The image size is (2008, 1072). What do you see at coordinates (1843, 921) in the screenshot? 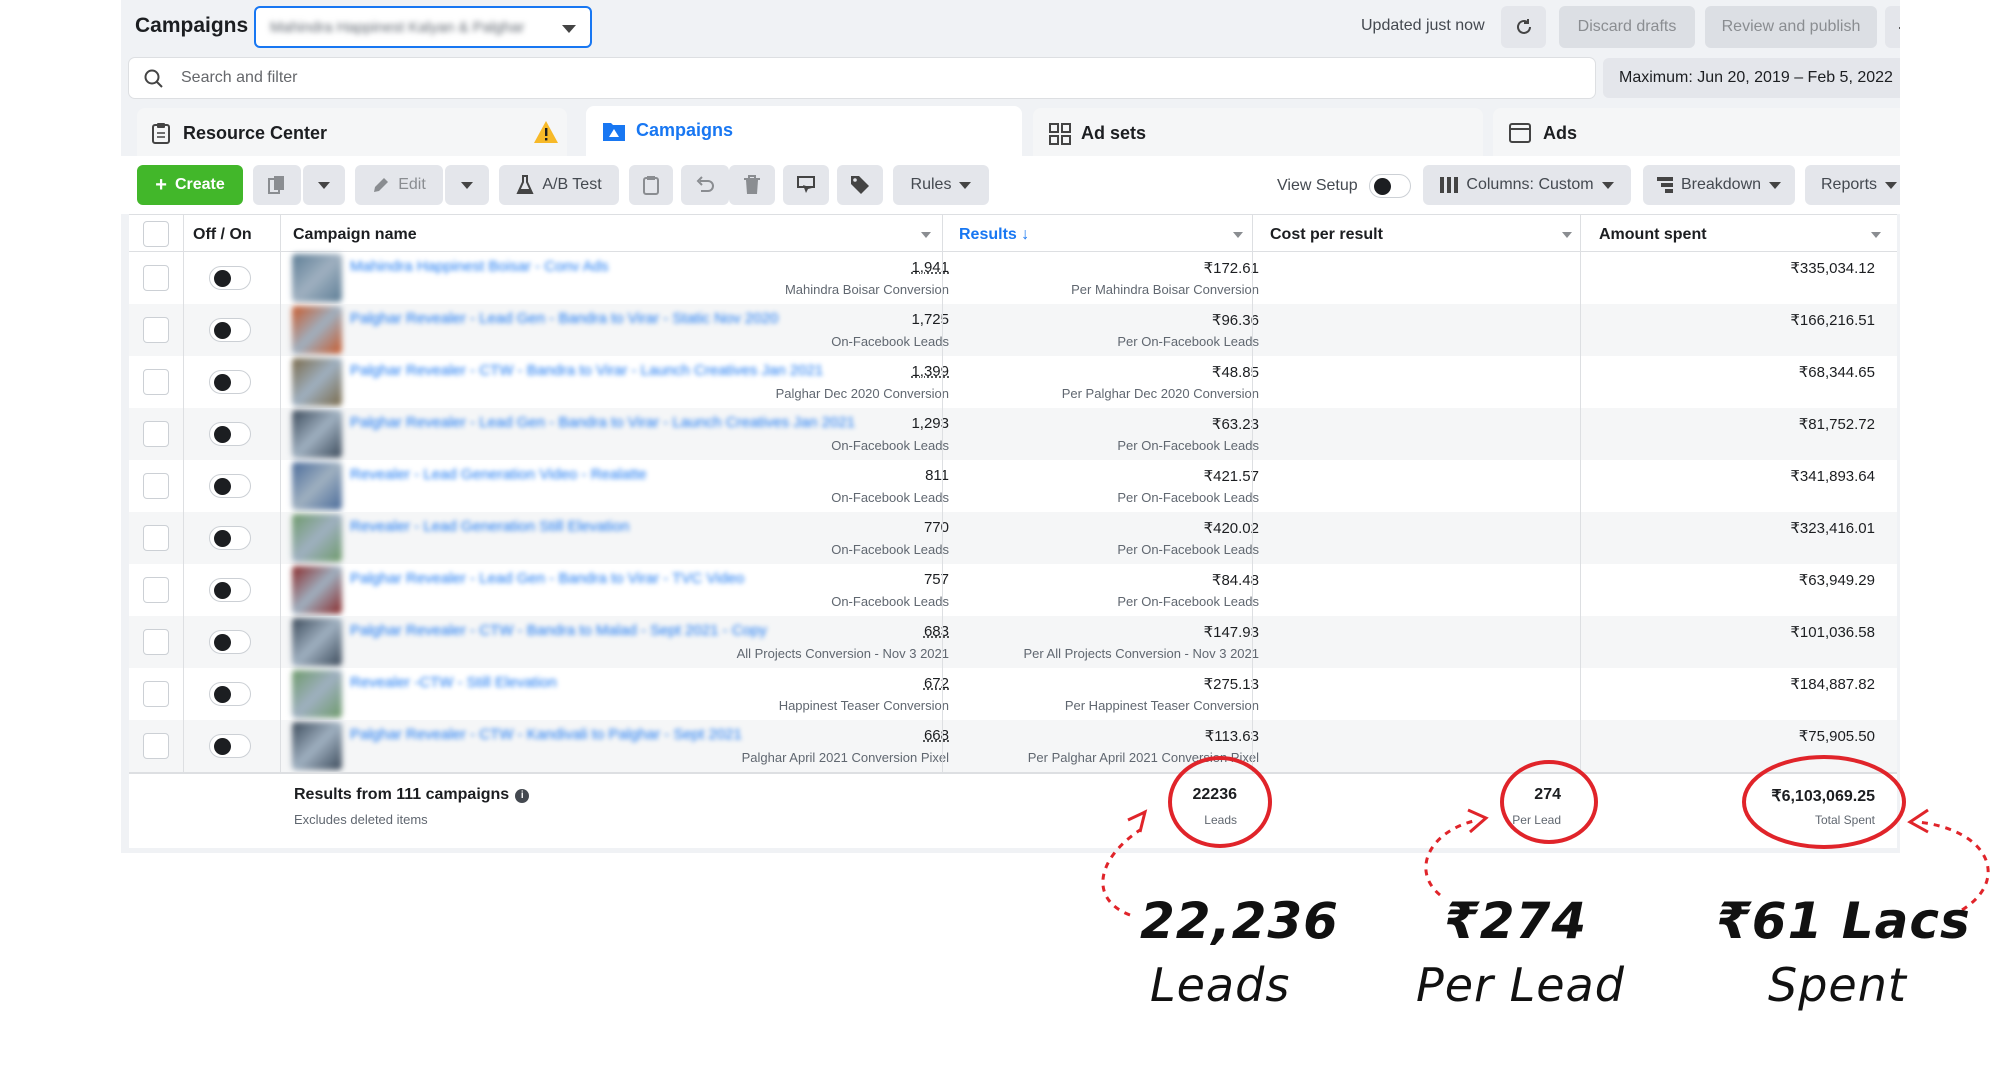
I see `annotation-spent-value: ₹61 Lacs` at bounding box center [1843, 921].